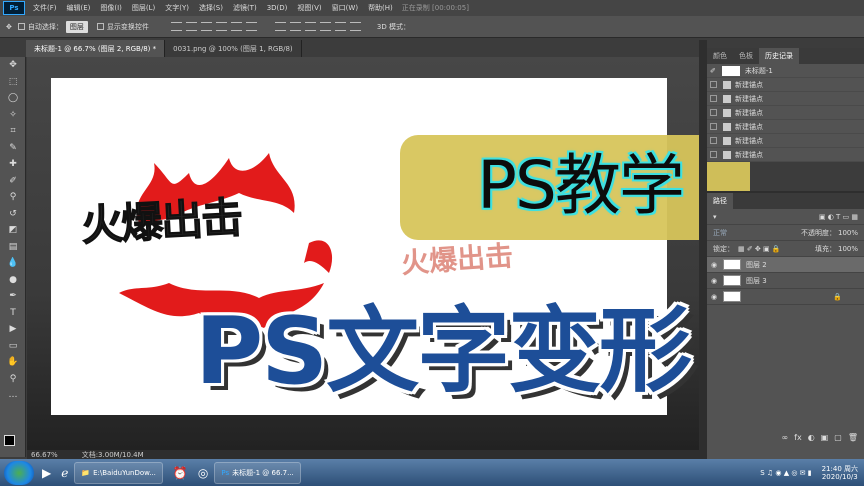 Image resolution: width=864 pixels, height=486 pixels. What do you see at coordinates (13, 346) in the screenshot?
I see `shape-tool-icon: ▭` at bounding box center [13, 346].